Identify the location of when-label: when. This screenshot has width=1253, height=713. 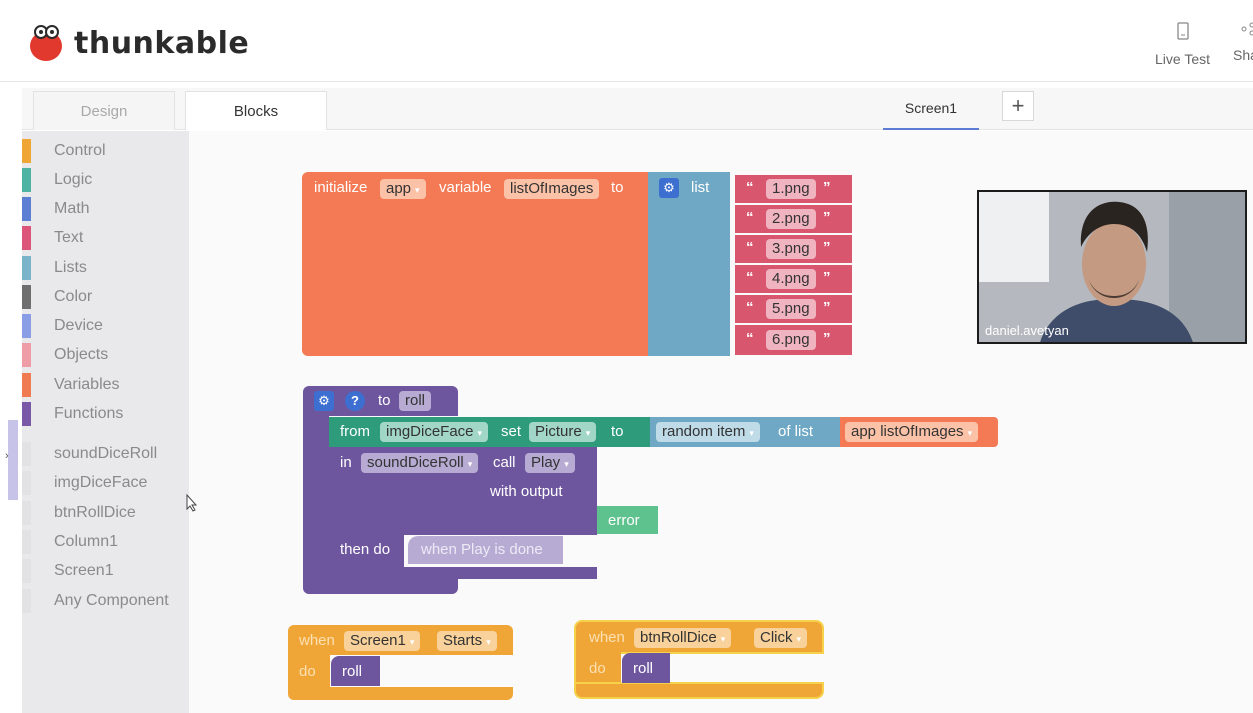
(317, 640).